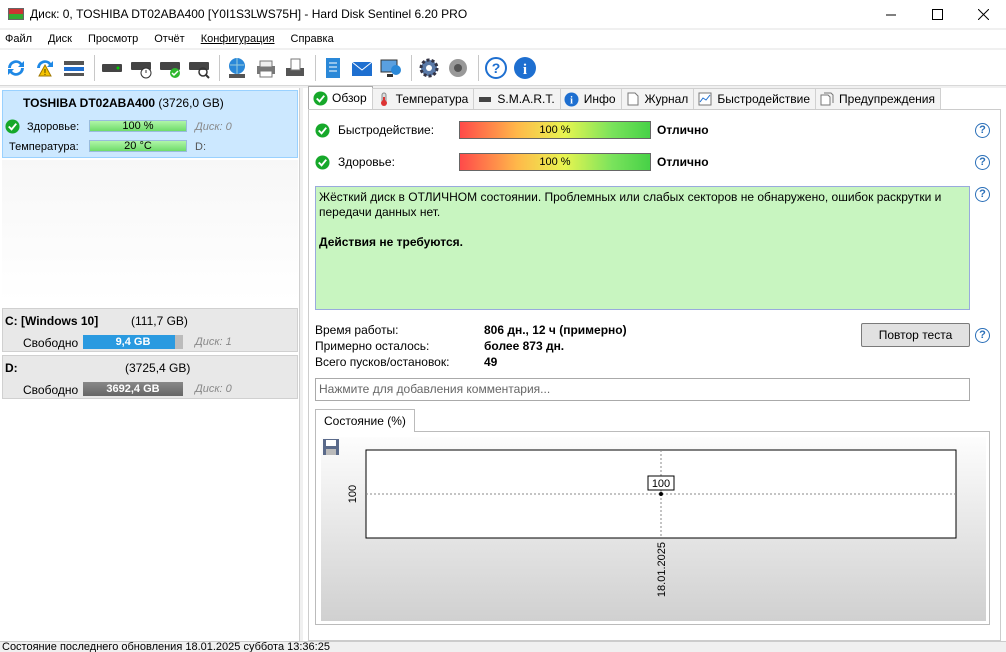 The width and height of the screenshot is (1006, 652). Describe the element at coordinates (60, 39) in the screenshot. I see `menu-disk: Диск` at that location.